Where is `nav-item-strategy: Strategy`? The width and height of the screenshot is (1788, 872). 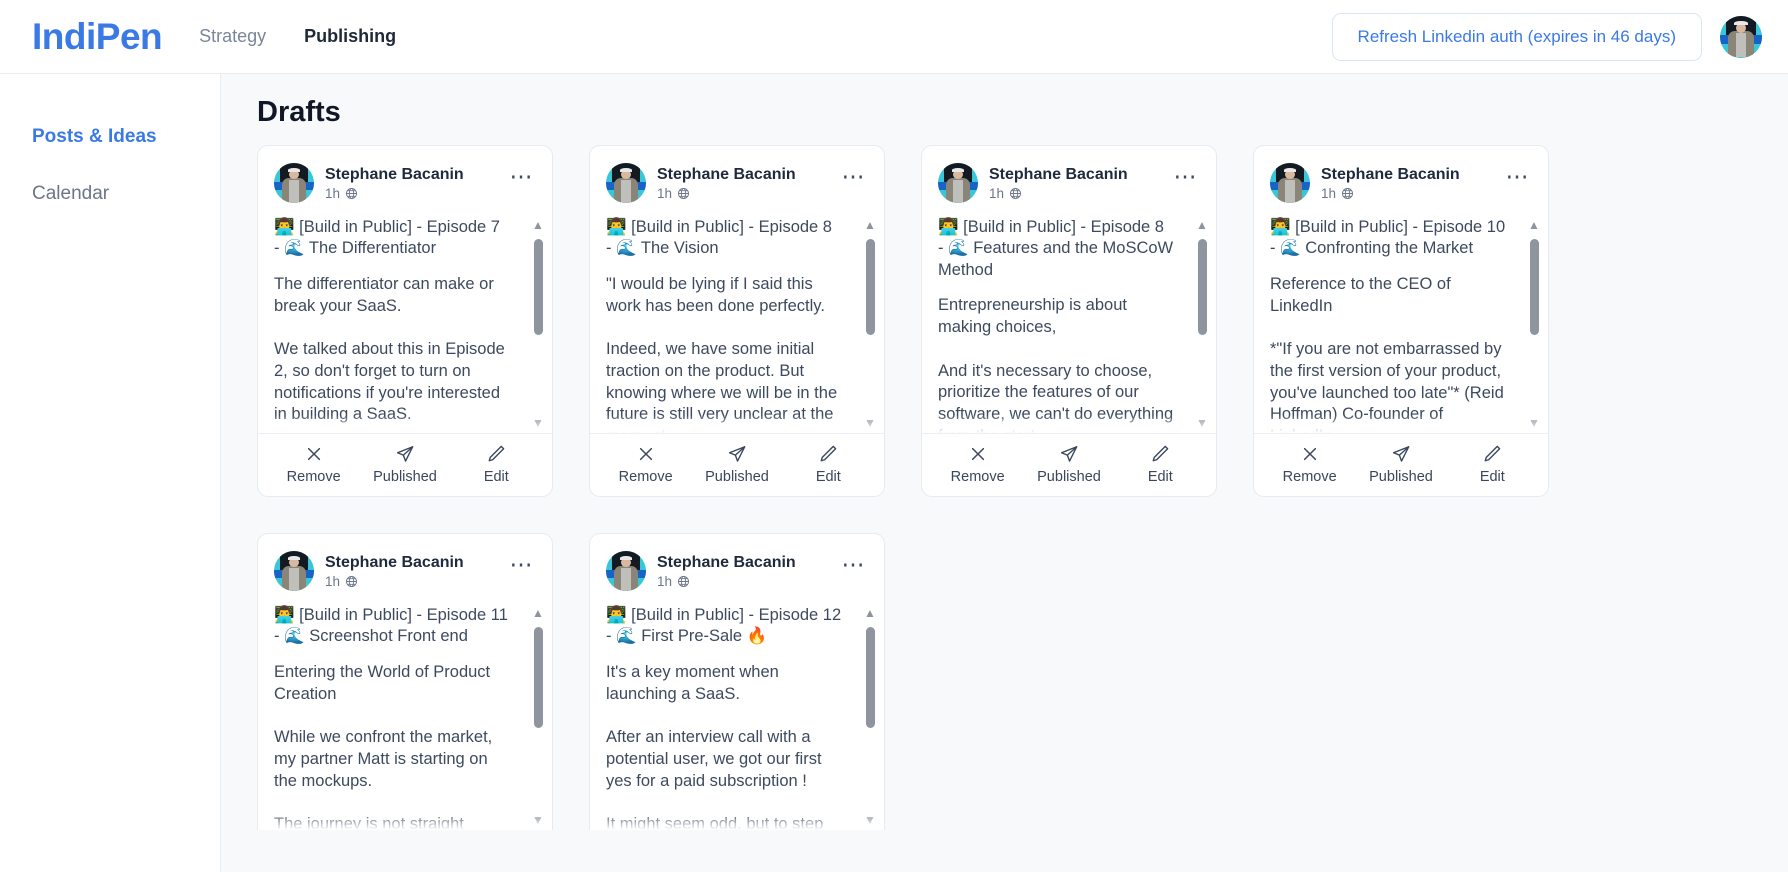
nav-item-strategy: Strategy is located at coordinates (232, 36).